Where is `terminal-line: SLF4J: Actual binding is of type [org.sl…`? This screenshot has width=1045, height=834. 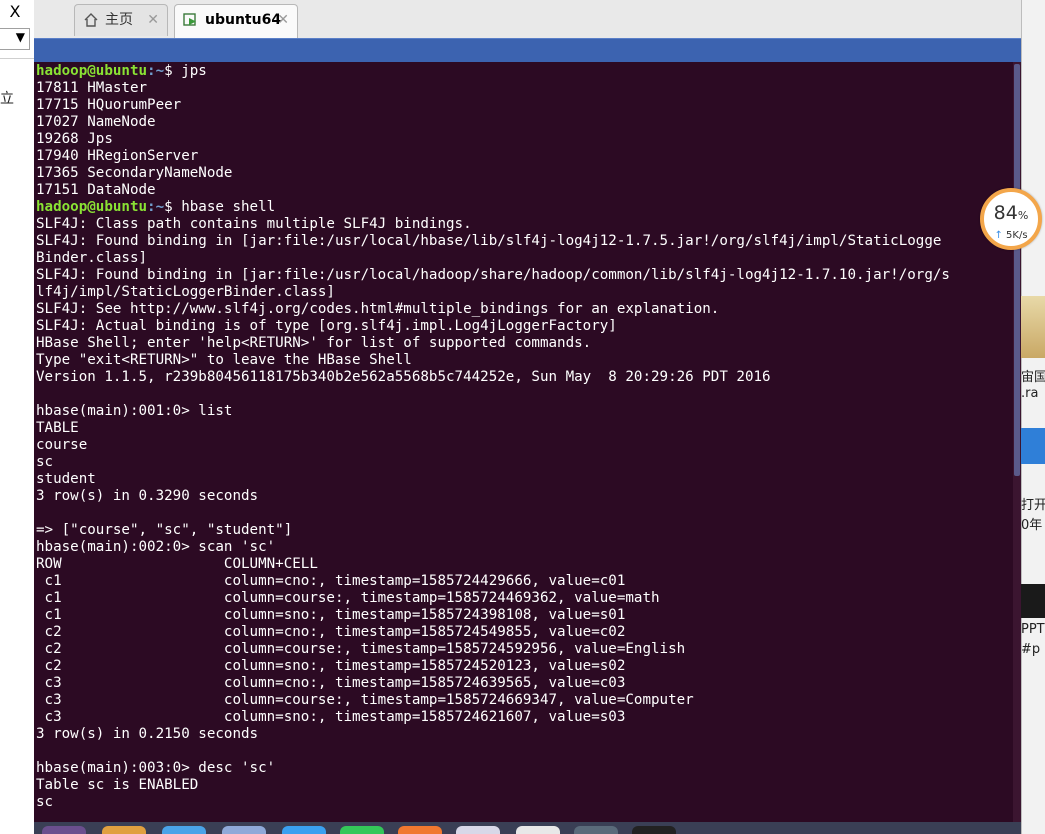 terminal-line: SLF4J: Actual binding is of type [org.sl… is located at coordinates (326, 326).